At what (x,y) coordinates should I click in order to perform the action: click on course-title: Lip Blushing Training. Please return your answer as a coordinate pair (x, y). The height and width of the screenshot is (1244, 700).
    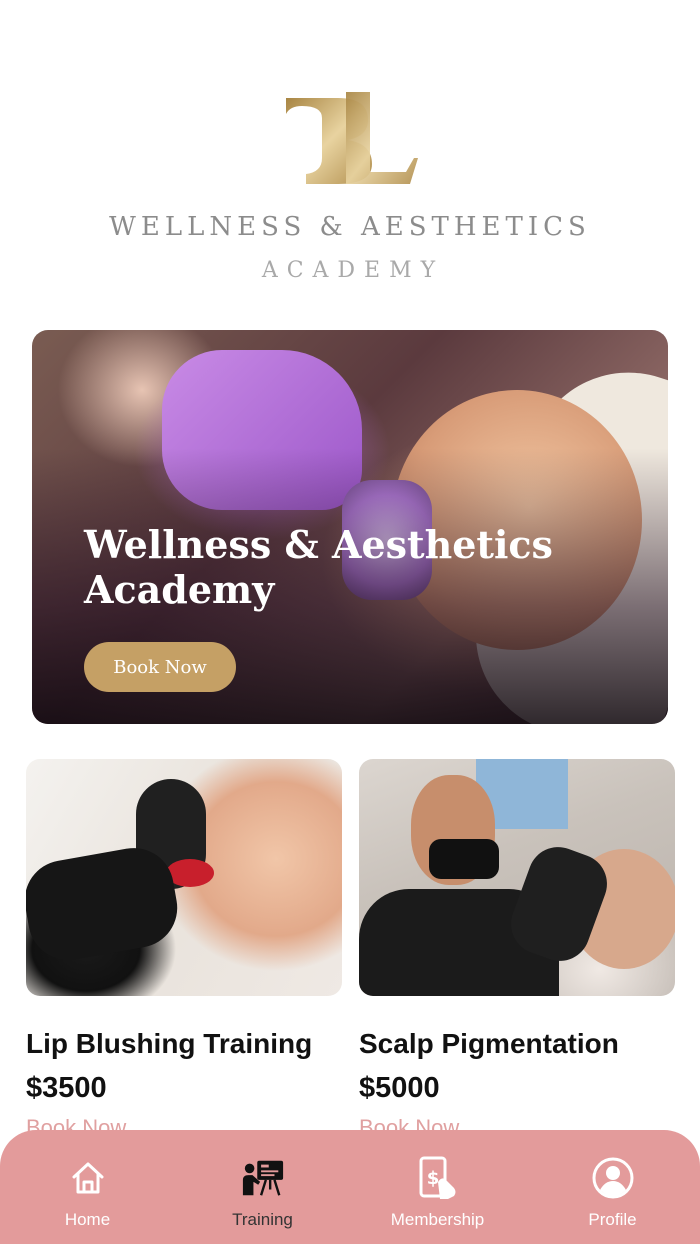
    Looking at the image, I should click on (169, 1043).